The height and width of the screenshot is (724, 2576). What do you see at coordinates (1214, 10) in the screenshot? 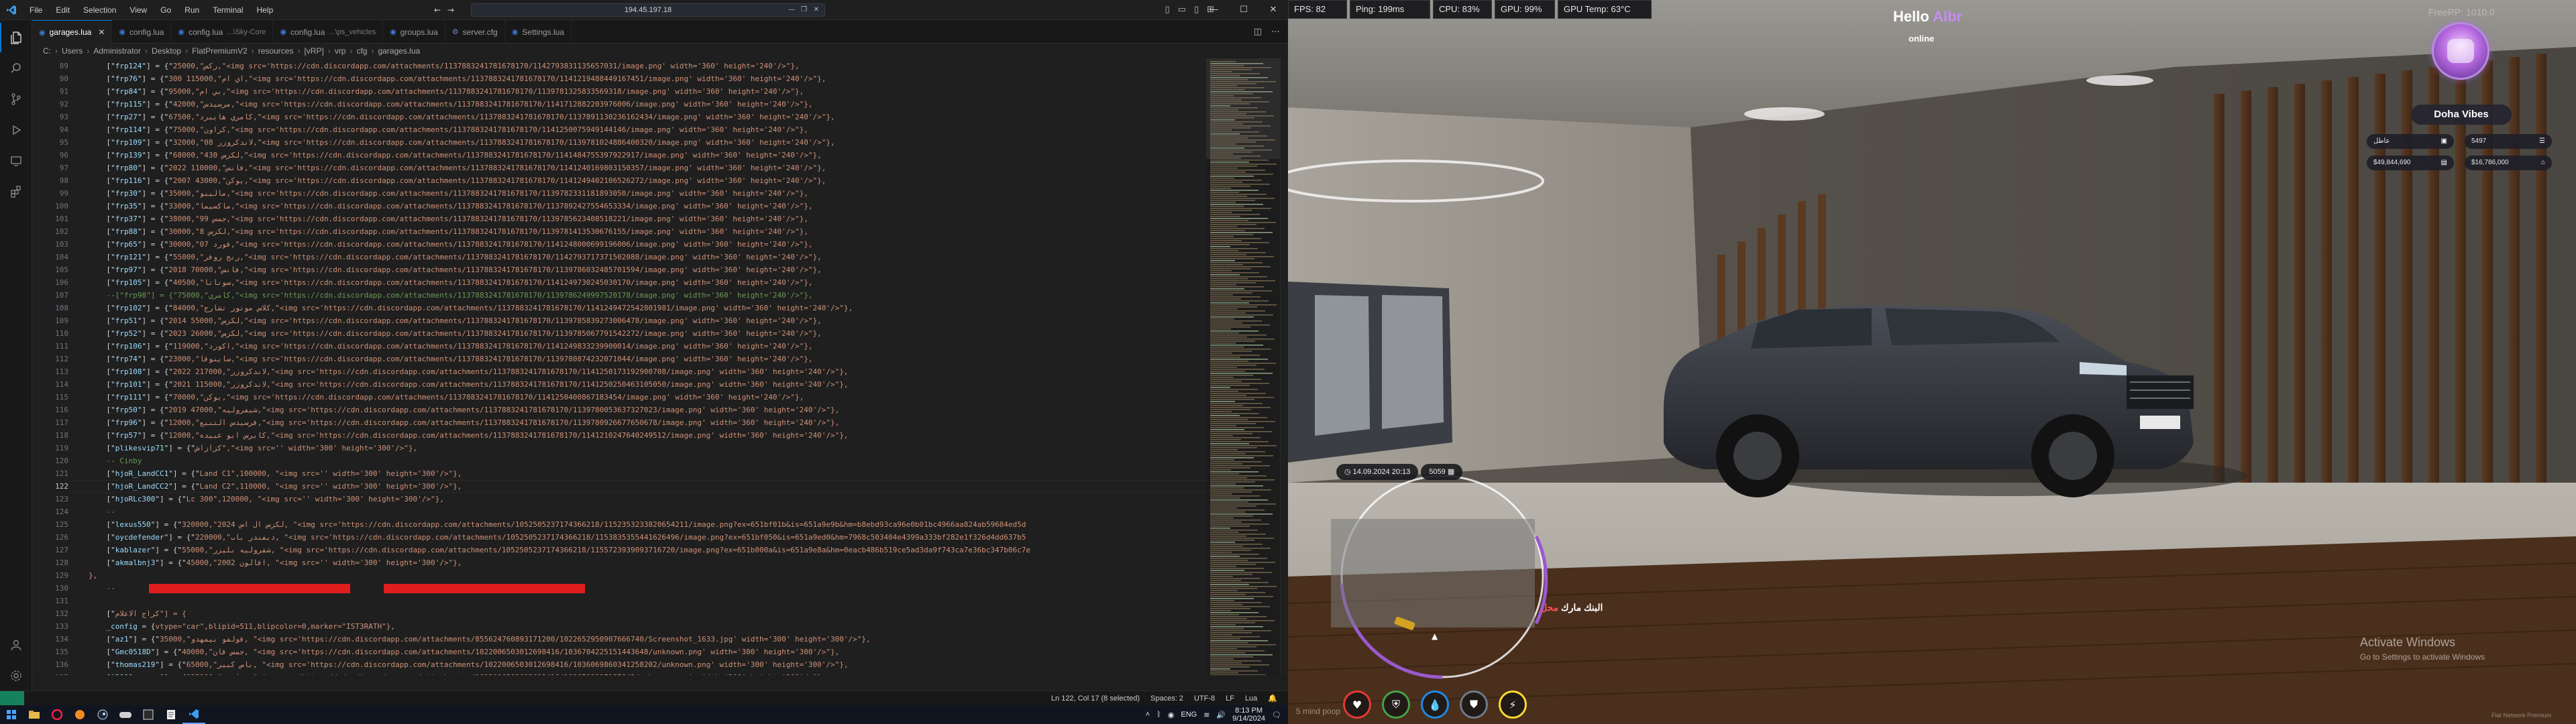
I see `minimize-icon: —` at bounding box center [1214, 10].